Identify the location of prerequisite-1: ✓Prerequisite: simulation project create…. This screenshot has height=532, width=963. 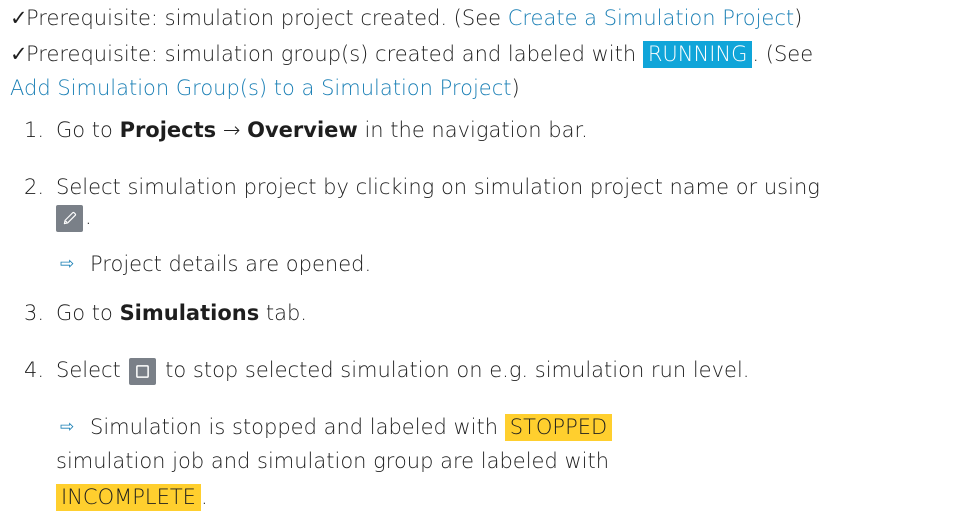
(406, 18).